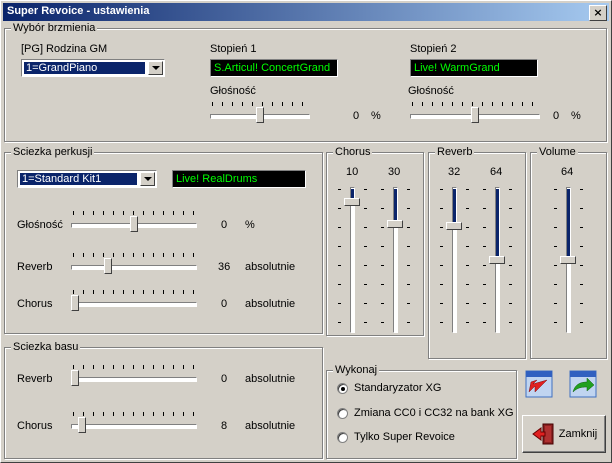 The width and height of the screenshot is (612, 463). I want to click on perkusja-kit-value: 1=Standard Kit1, so click(78, 179).